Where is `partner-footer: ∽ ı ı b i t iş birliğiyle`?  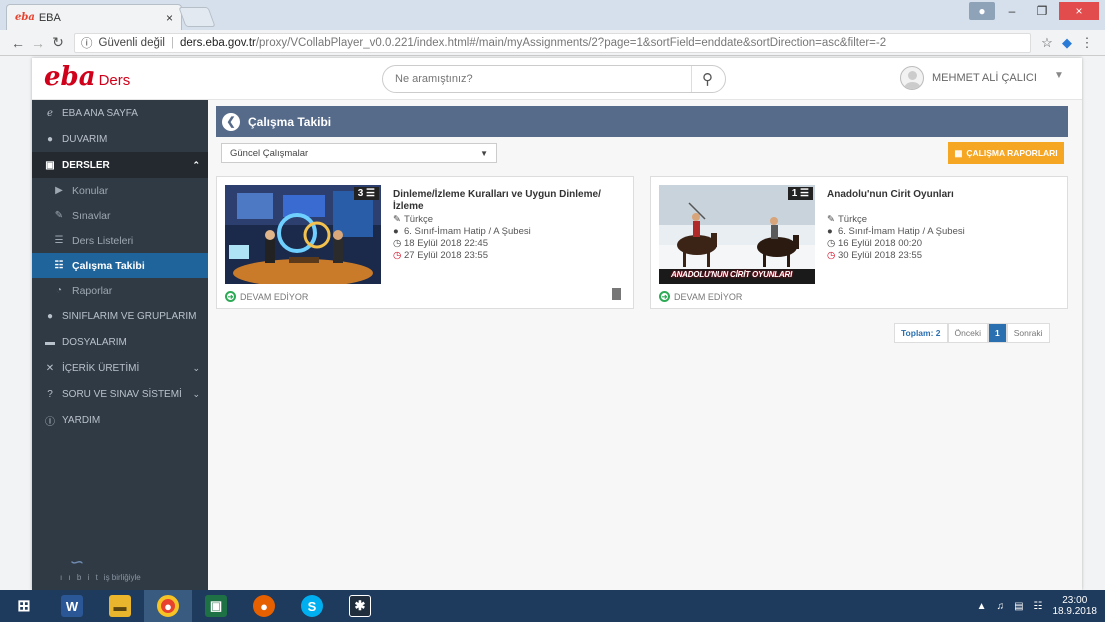 partner-footer: ∽ ı ı b i t iş birliğiyle is located at coordinates (100, 567).